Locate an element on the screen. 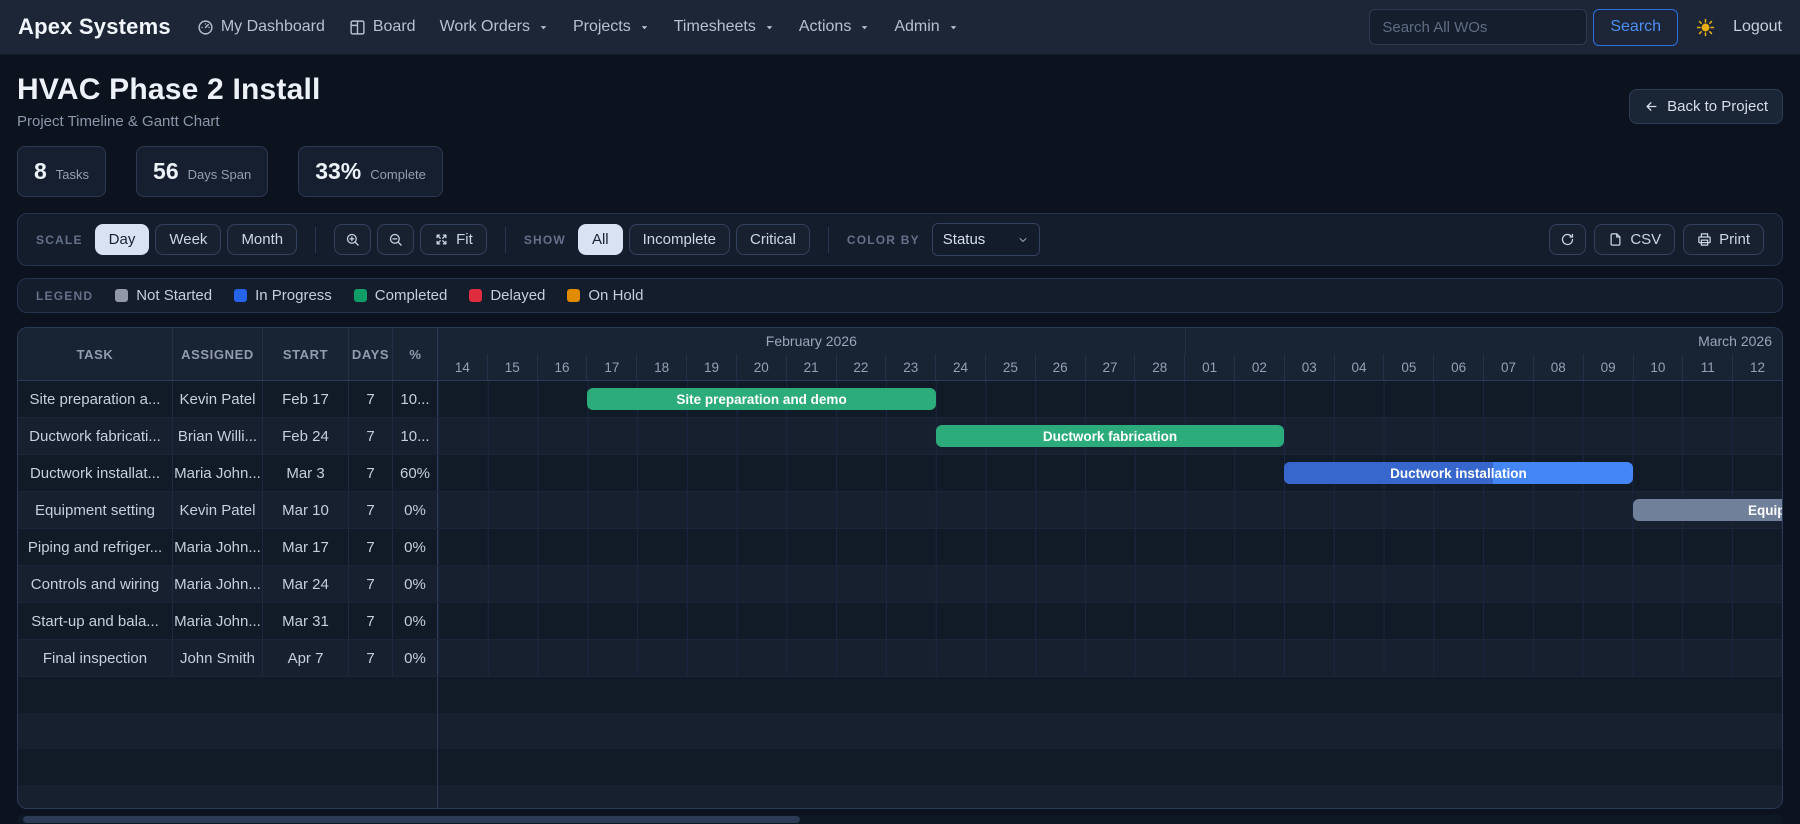  gantt-bar-site-preparation-a: Site preparation and demo is located at coordinates (761, 399).